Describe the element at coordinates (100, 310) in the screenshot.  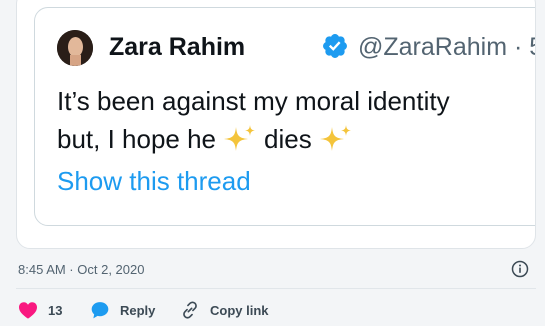
I see `reply-bubble-icon` at that location.